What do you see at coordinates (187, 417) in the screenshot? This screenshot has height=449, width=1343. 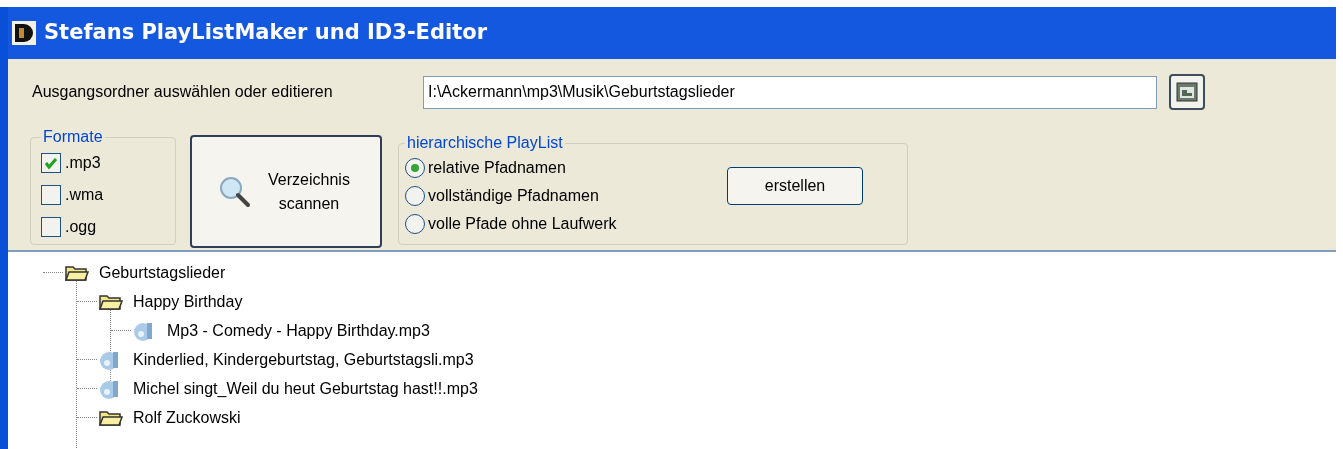 I see `tree-item: Rolf Zuckowski` at bounding box center [187, 417].